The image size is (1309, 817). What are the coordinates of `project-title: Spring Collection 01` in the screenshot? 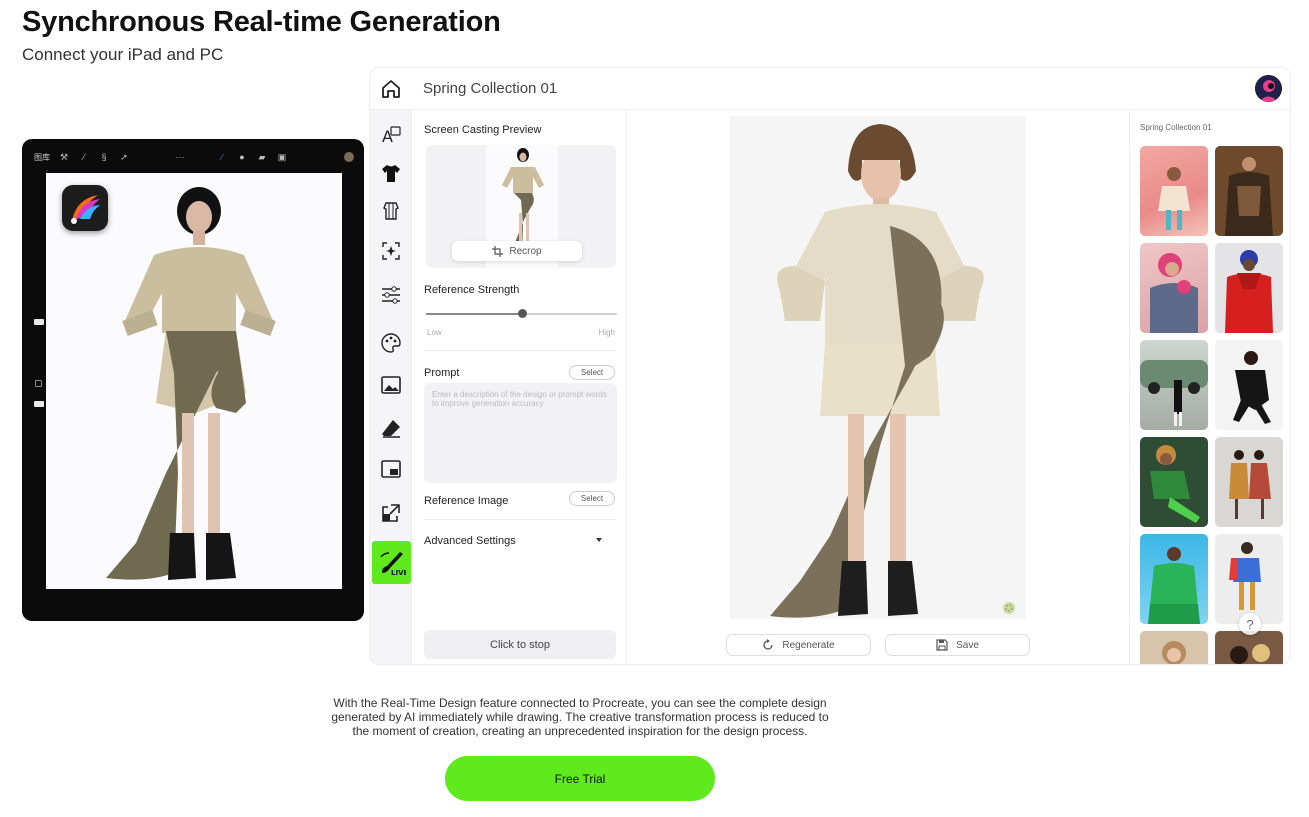 It's located at (490, 88).